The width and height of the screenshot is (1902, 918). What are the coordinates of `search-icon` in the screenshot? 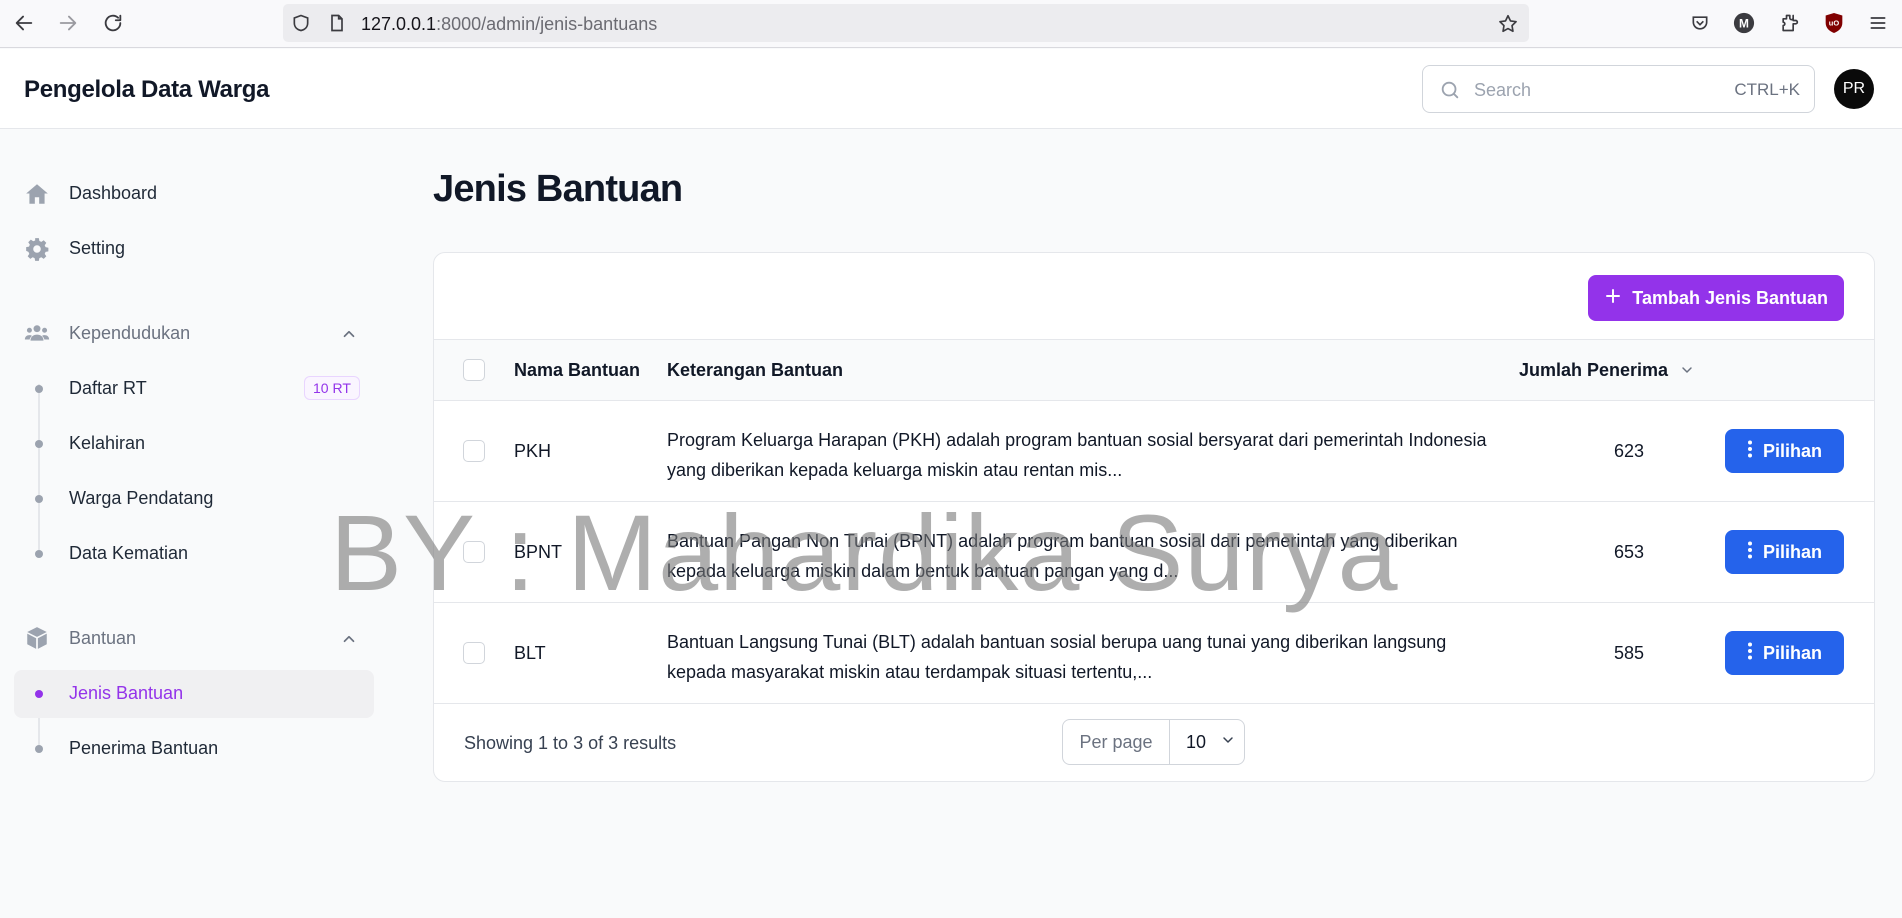 It's located at (1450, 92).